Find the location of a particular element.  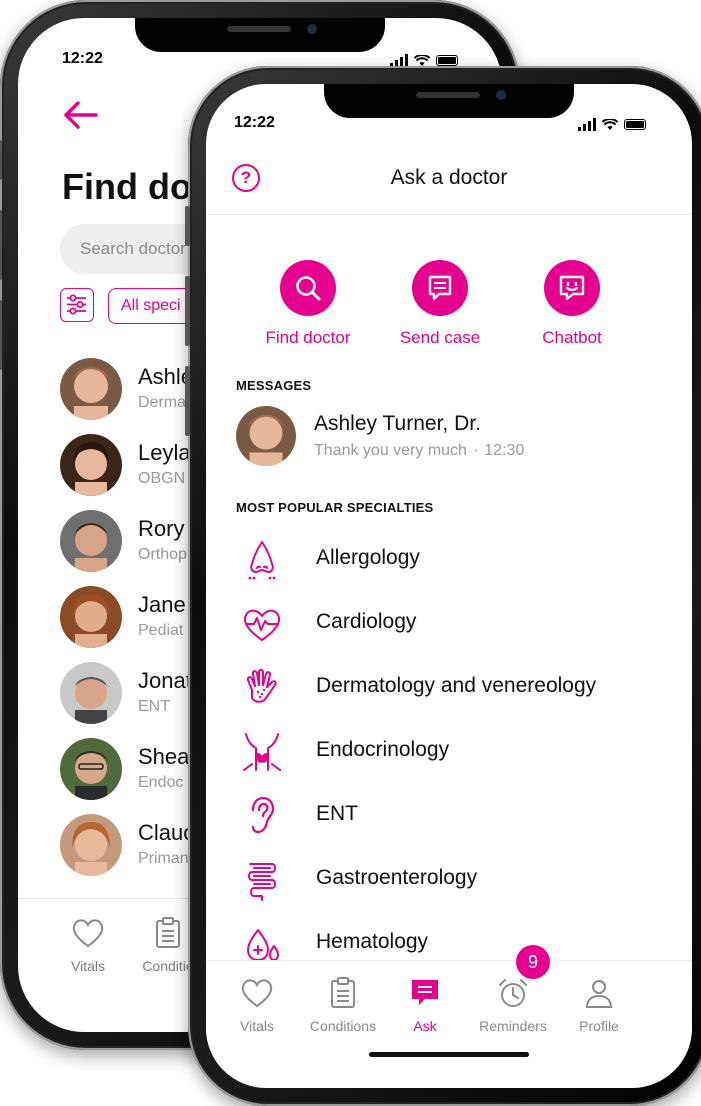

tab-ask: Ask is located at coordinates (425, 1005).